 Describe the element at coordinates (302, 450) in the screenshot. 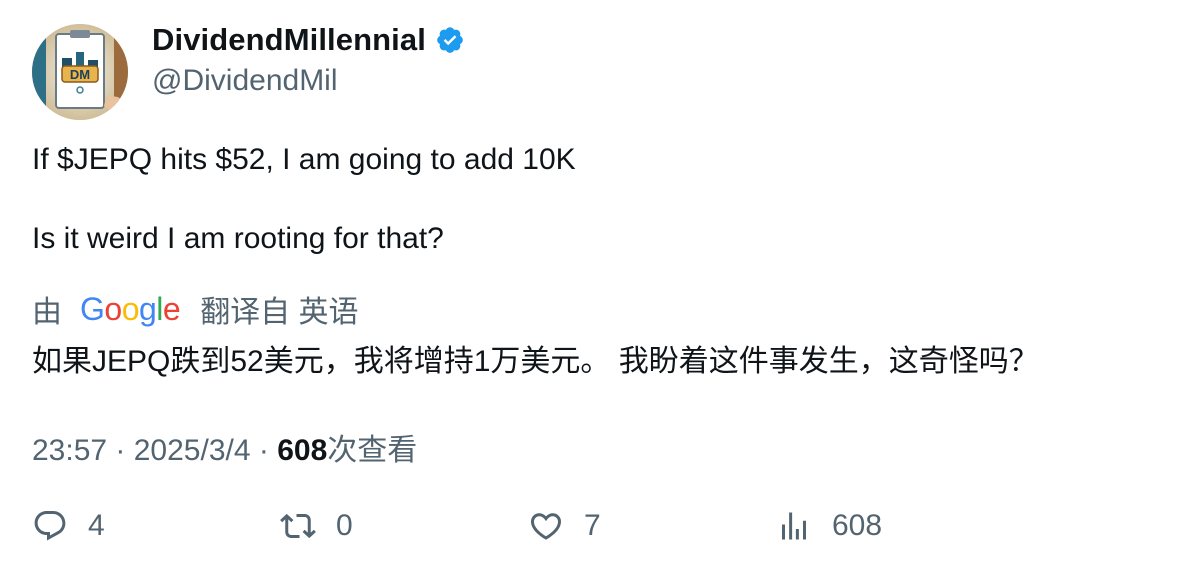

I see `views-count: 608` at that location.